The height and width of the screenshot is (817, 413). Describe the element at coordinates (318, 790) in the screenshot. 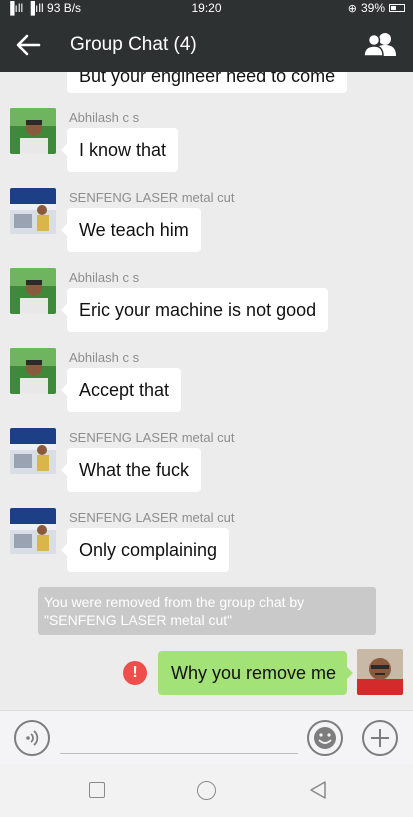

I see `triangle-back-icon` at that location.